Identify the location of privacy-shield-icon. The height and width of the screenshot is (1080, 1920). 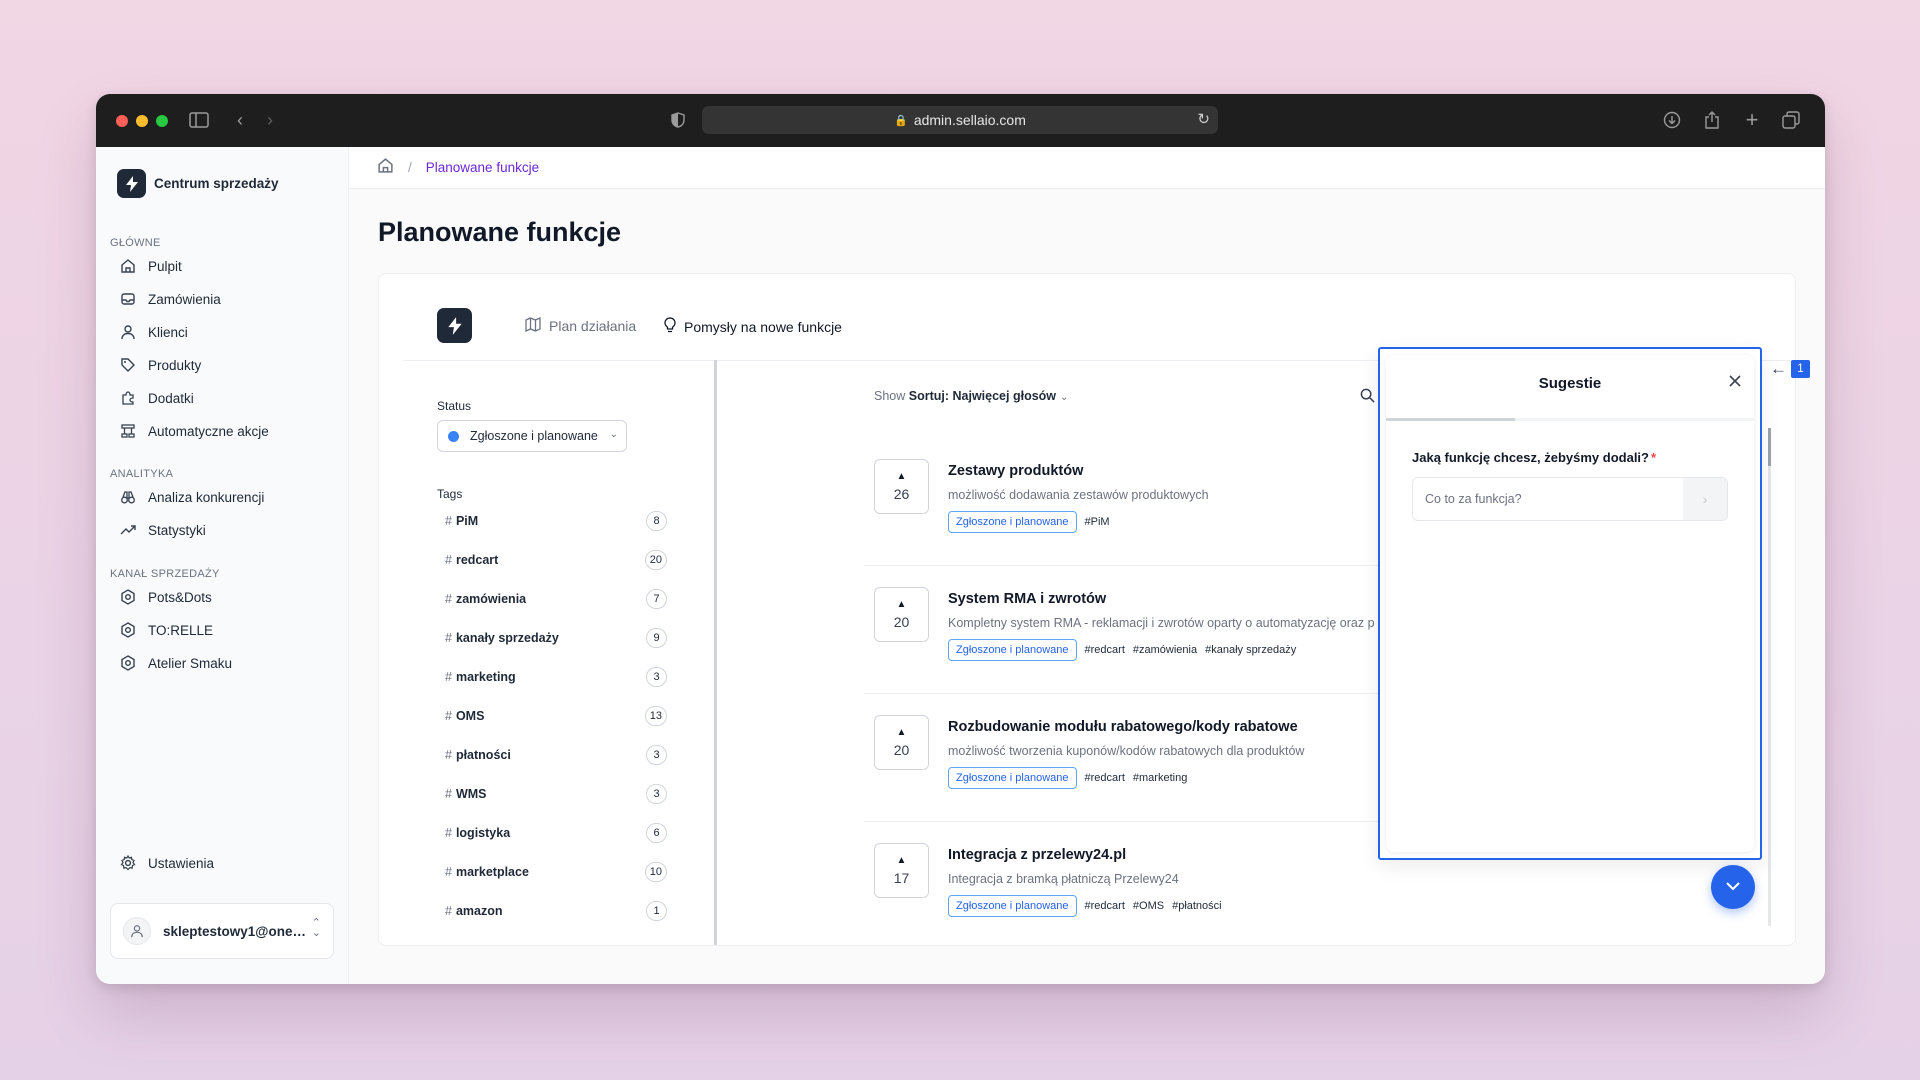
(678, 120).